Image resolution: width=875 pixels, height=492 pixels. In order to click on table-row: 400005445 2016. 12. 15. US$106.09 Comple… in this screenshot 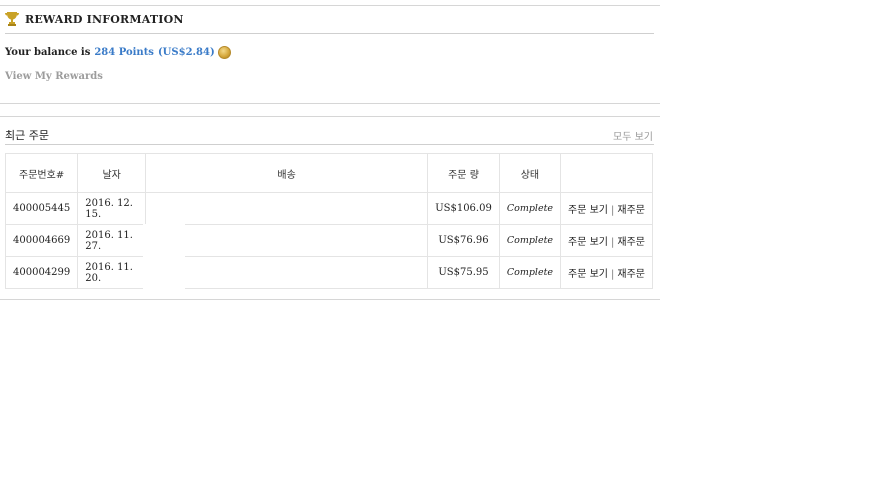, I will do `click(328, 208)`.